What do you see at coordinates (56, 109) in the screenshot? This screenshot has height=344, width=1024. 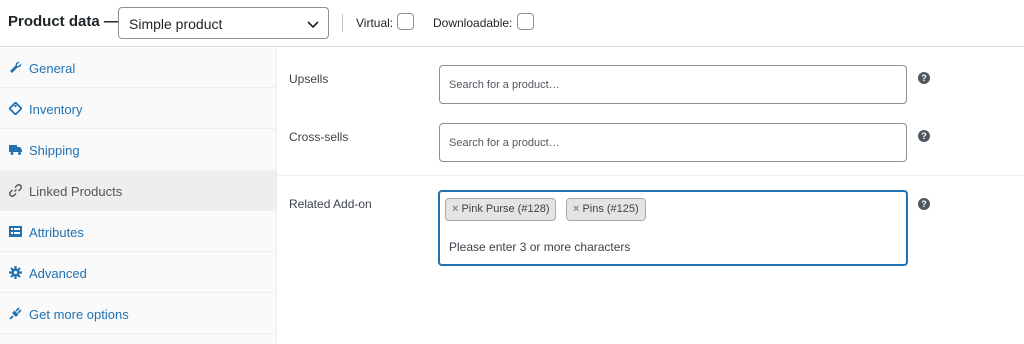 I see `tab-inventory-label: Inventory` at bounding box center [56, 109].